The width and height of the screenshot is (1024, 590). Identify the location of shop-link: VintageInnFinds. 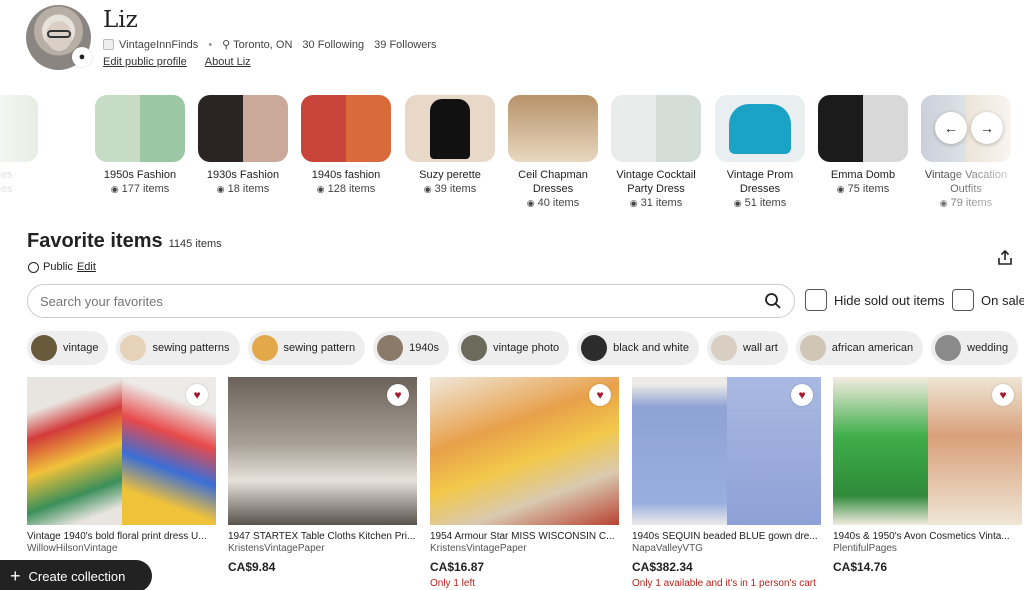
(150, 45).